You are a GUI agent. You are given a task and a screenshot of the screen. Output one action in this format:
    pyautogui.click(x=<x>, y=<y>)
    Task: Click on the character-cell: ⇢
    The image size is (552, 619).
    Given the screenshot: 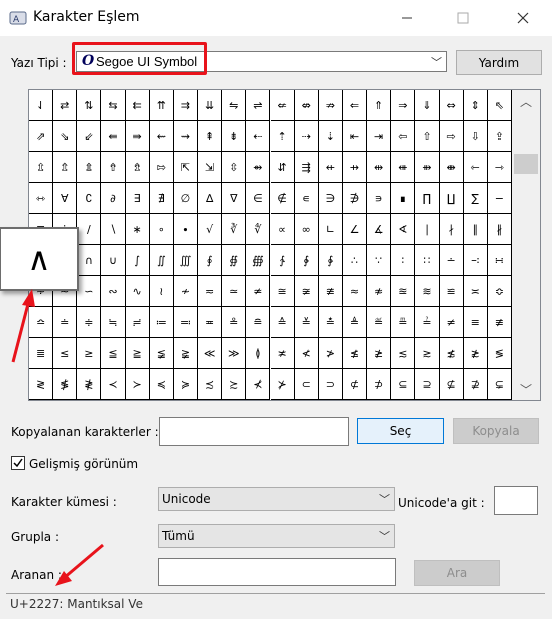 What is the action you would take?
    pyautogui.click(x=306, y=136)
    